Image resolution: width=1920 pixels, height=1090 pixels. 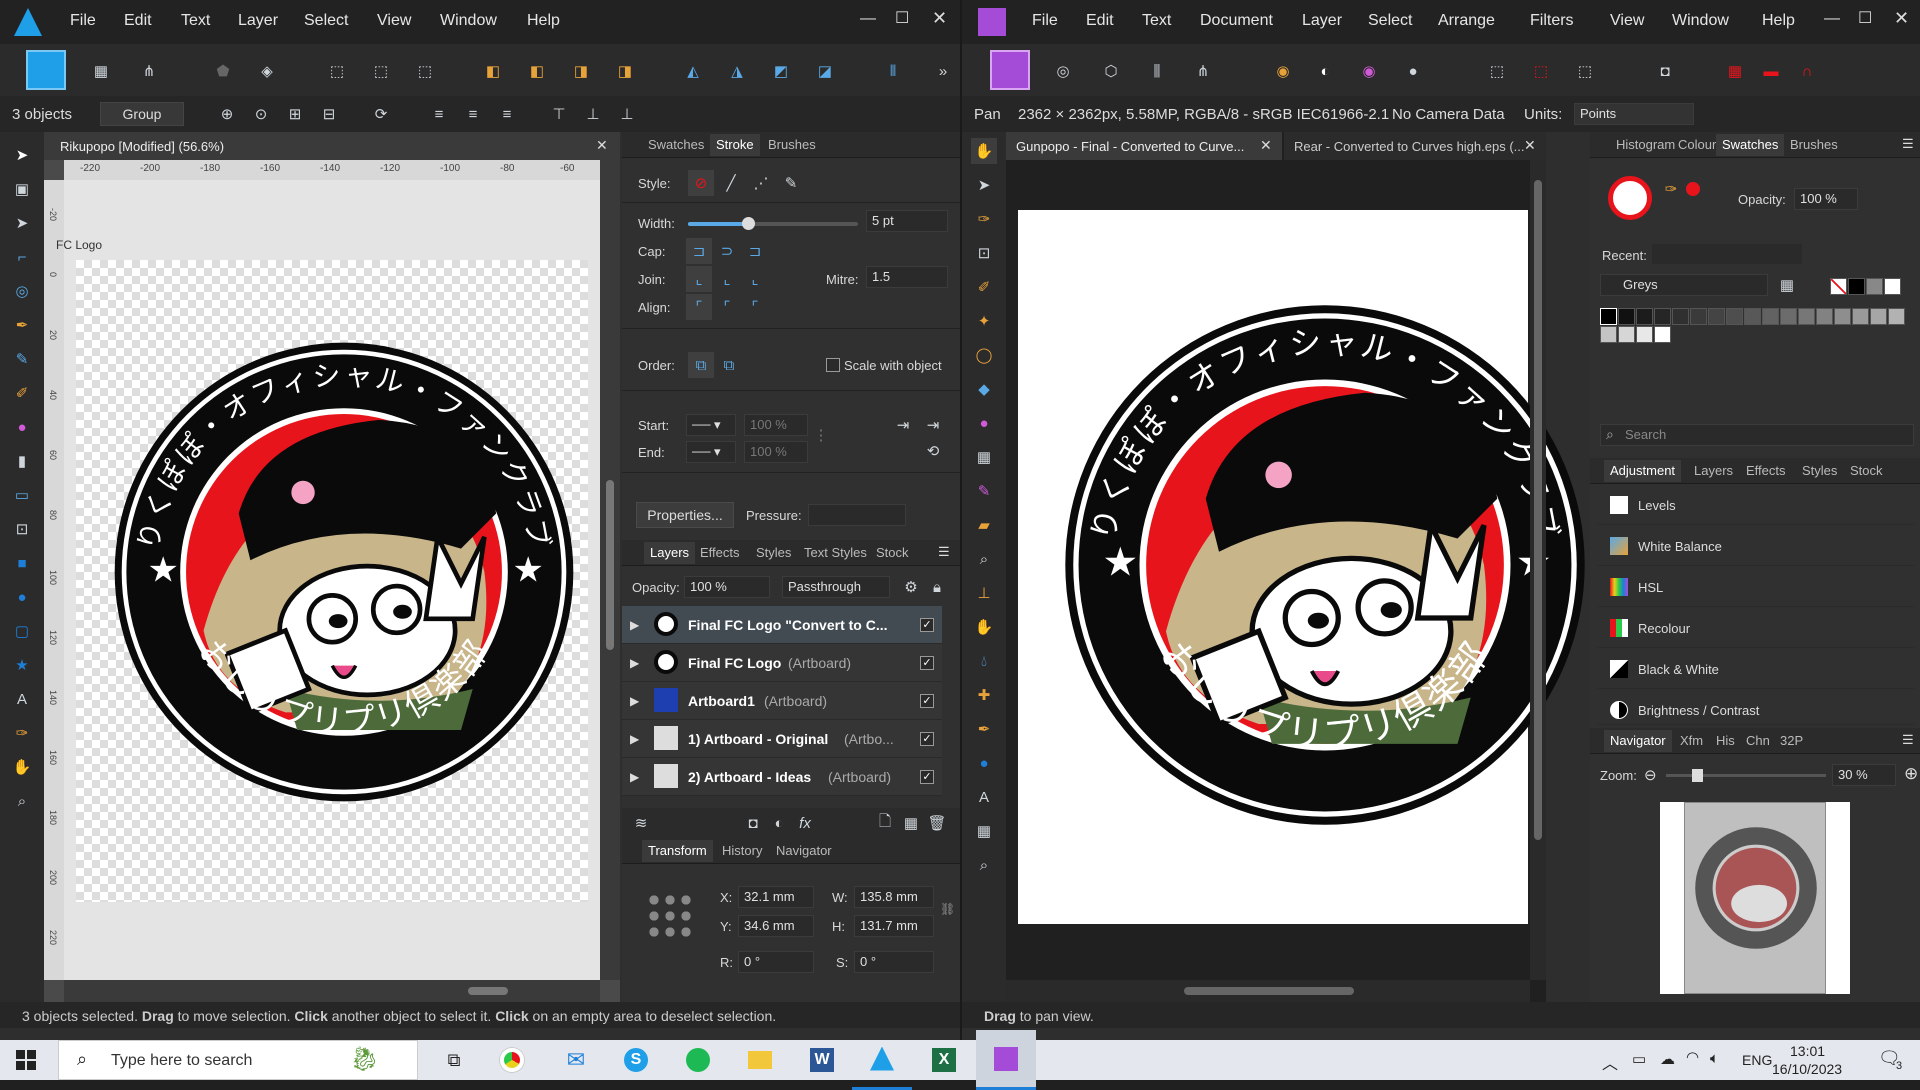 I want to click on persona-photo-icon, so click(x=1010, y=70).